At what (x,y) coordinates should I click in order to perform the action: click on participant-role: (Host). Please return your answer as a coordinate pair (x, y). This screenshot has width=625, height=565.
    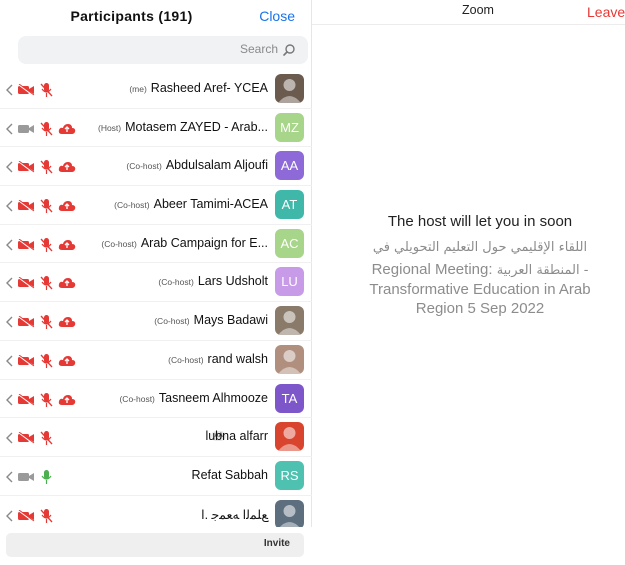
    Looking at the image, I should click on (109, 127).